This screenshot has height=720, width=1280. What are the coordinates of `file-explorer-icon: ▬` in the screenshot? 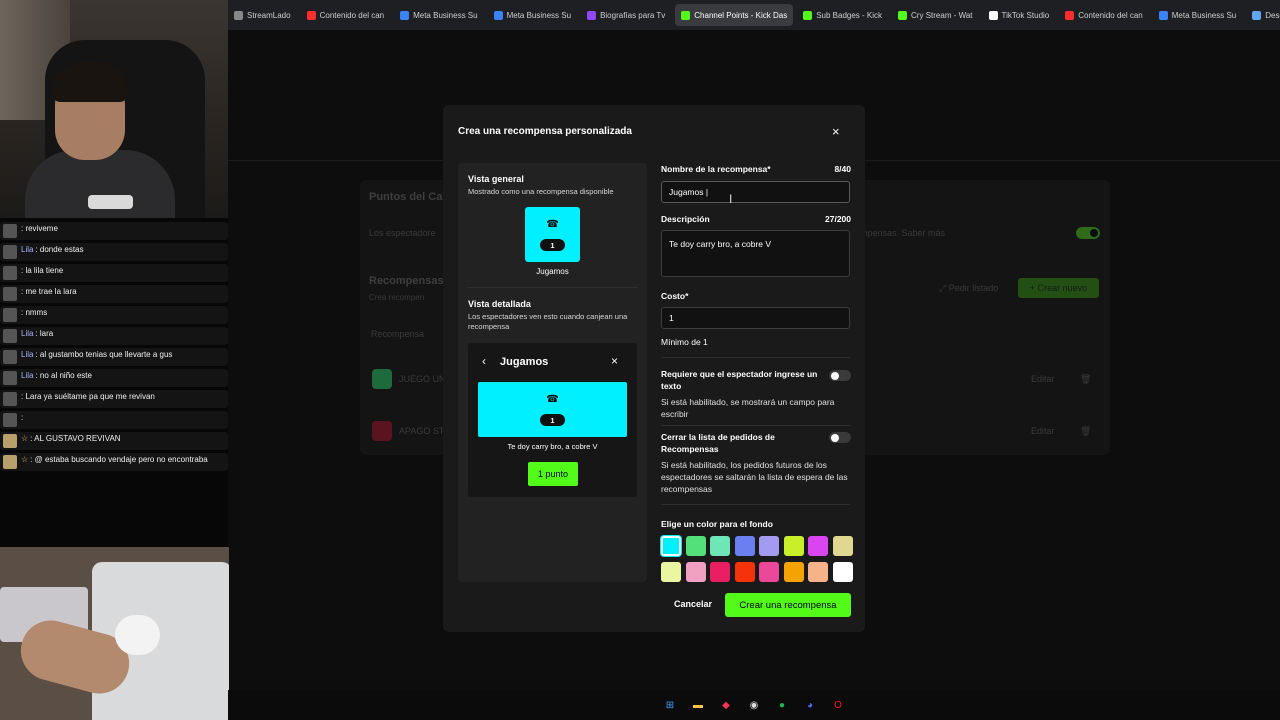 It's located at (698, 705).